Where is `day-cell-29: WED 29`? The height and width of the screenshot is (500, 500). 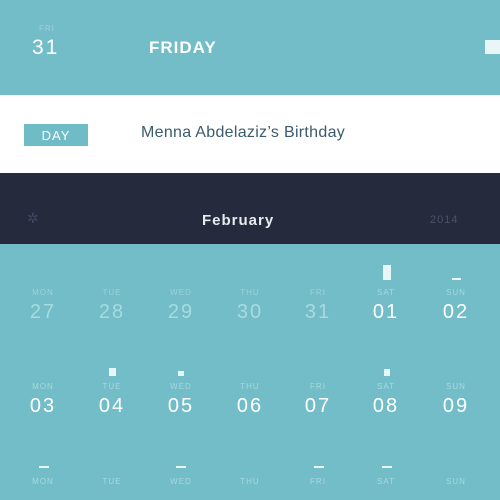 day-cell-29: WED 29 is located at coordinates (181, 306).